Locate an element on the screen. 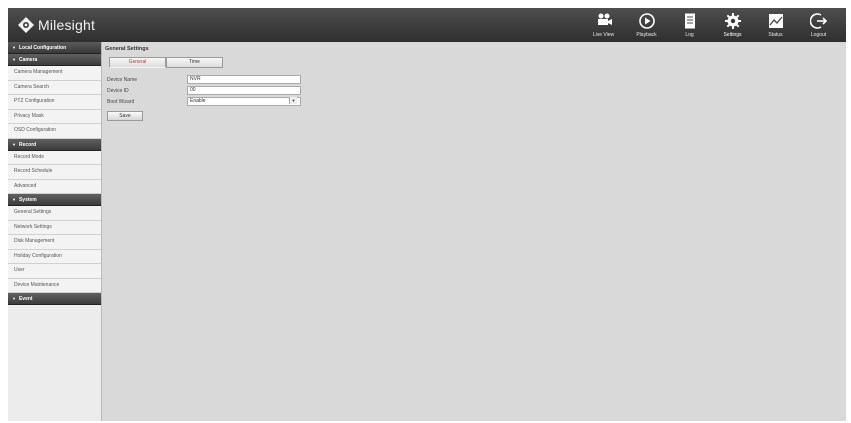 This screenshot has height=423, width=851. nav-label: Playback is located at coordinates (646, 35).